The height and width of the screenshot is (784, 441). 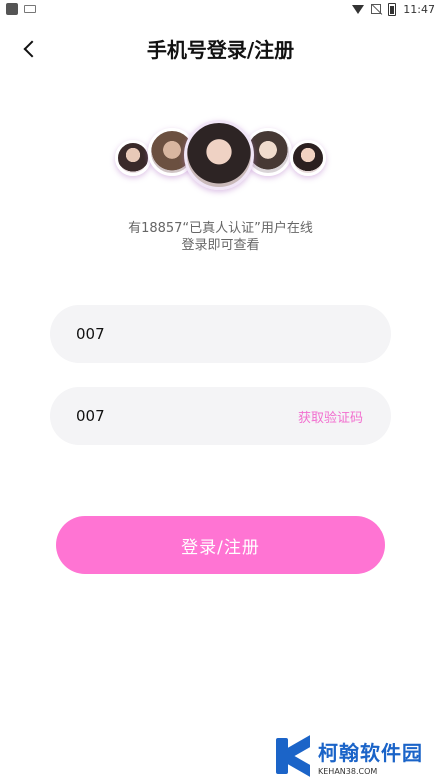 I want to click on header: 手机号登录/注册, so click(x=220, y=48).